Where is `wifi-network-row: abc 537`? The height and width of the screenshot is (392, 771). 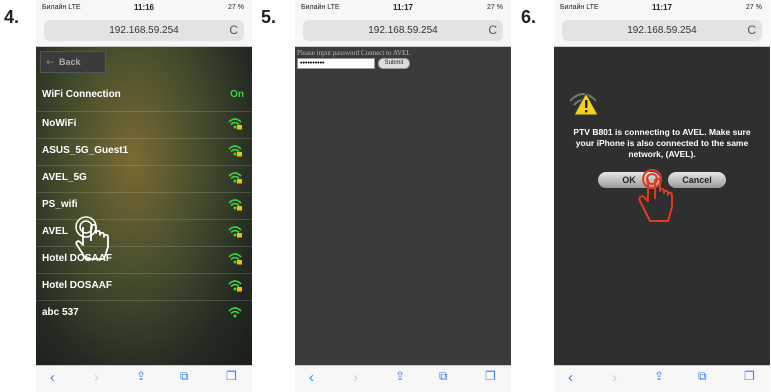 wifi-network-row: abc 537 is located at coordinates (144, 312).